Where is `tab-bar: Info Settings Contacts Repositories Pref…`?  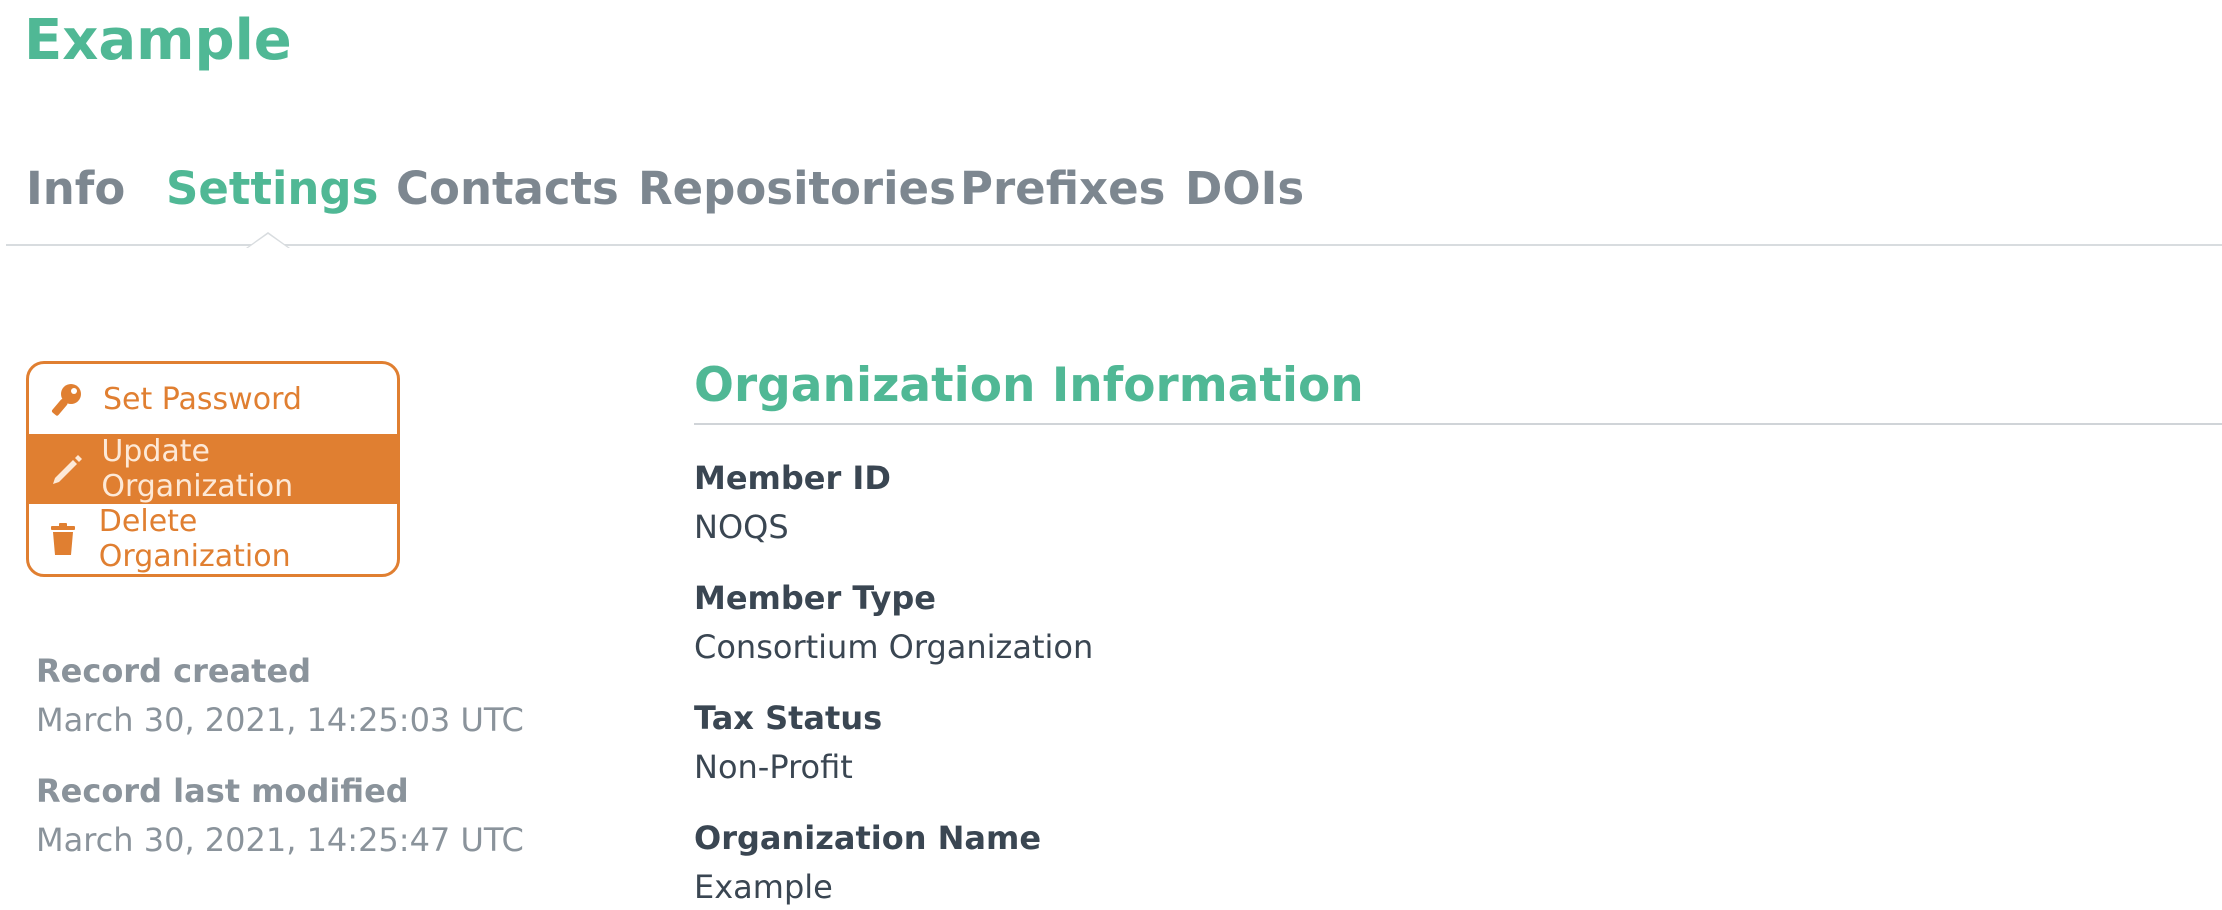 tab-bar: Info Settings Contacts Repositories Pref… is located at coordinates (1114, 196).